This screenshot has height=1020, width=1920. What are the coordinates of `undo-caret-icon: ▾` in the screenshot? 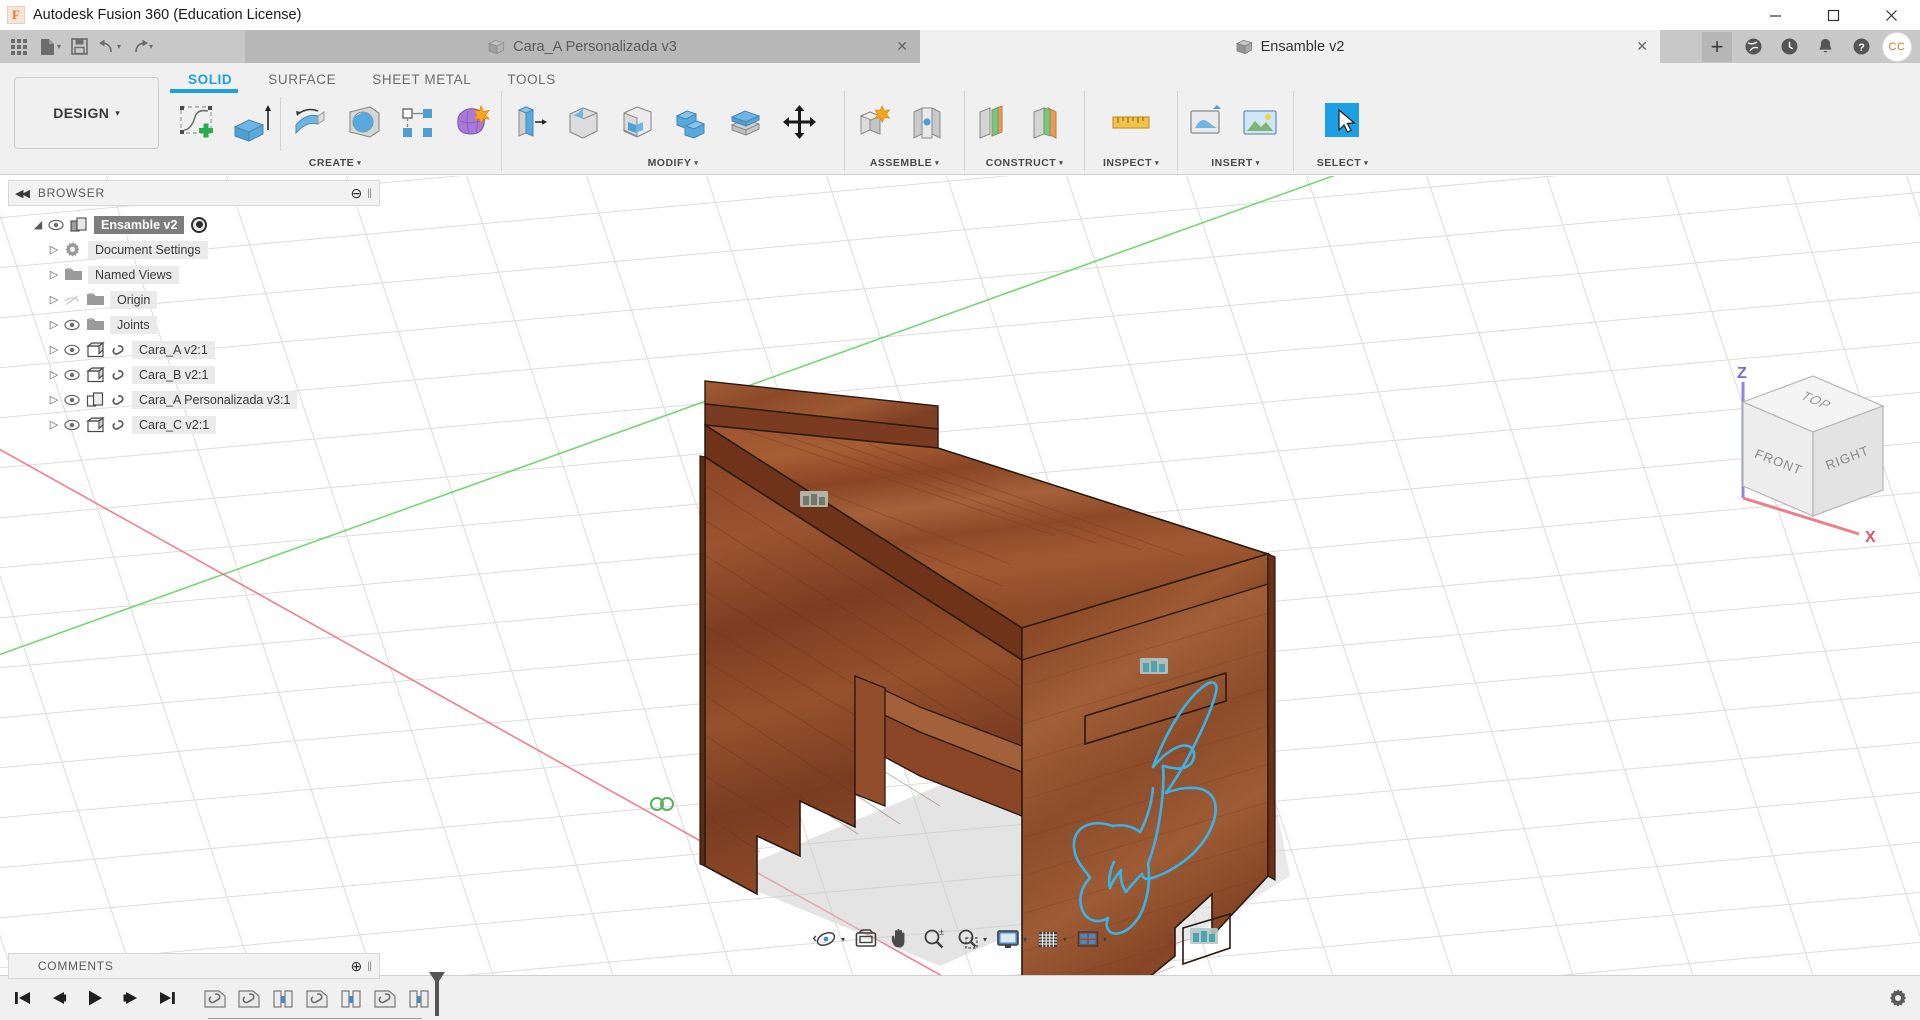 It's located at (119, 46).